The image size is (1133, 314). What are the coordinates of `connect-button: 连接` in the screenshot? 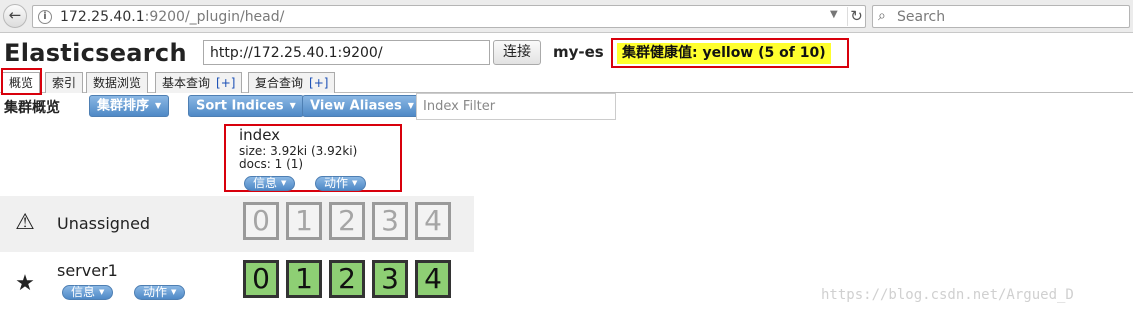 It's located at (517, 52).